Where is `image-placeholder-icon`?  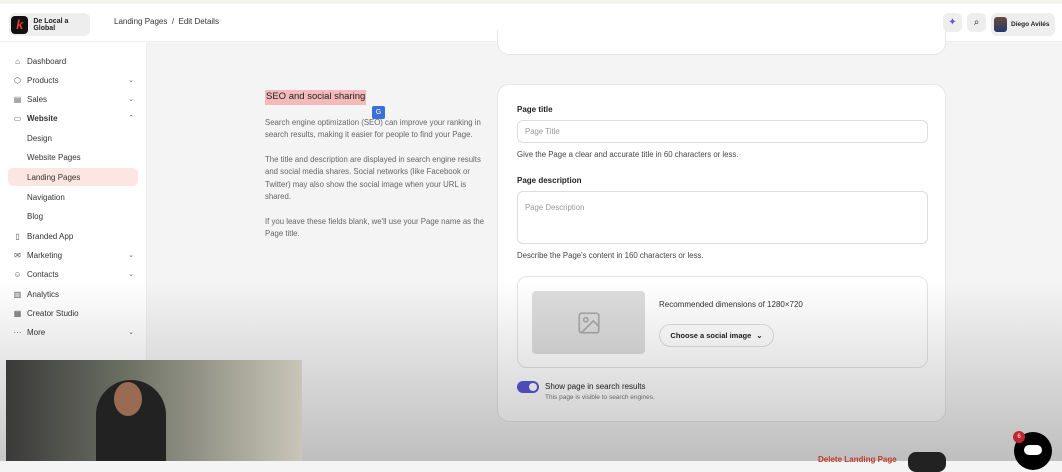
image-placeholder-icon is located at coordinates (588, 322).